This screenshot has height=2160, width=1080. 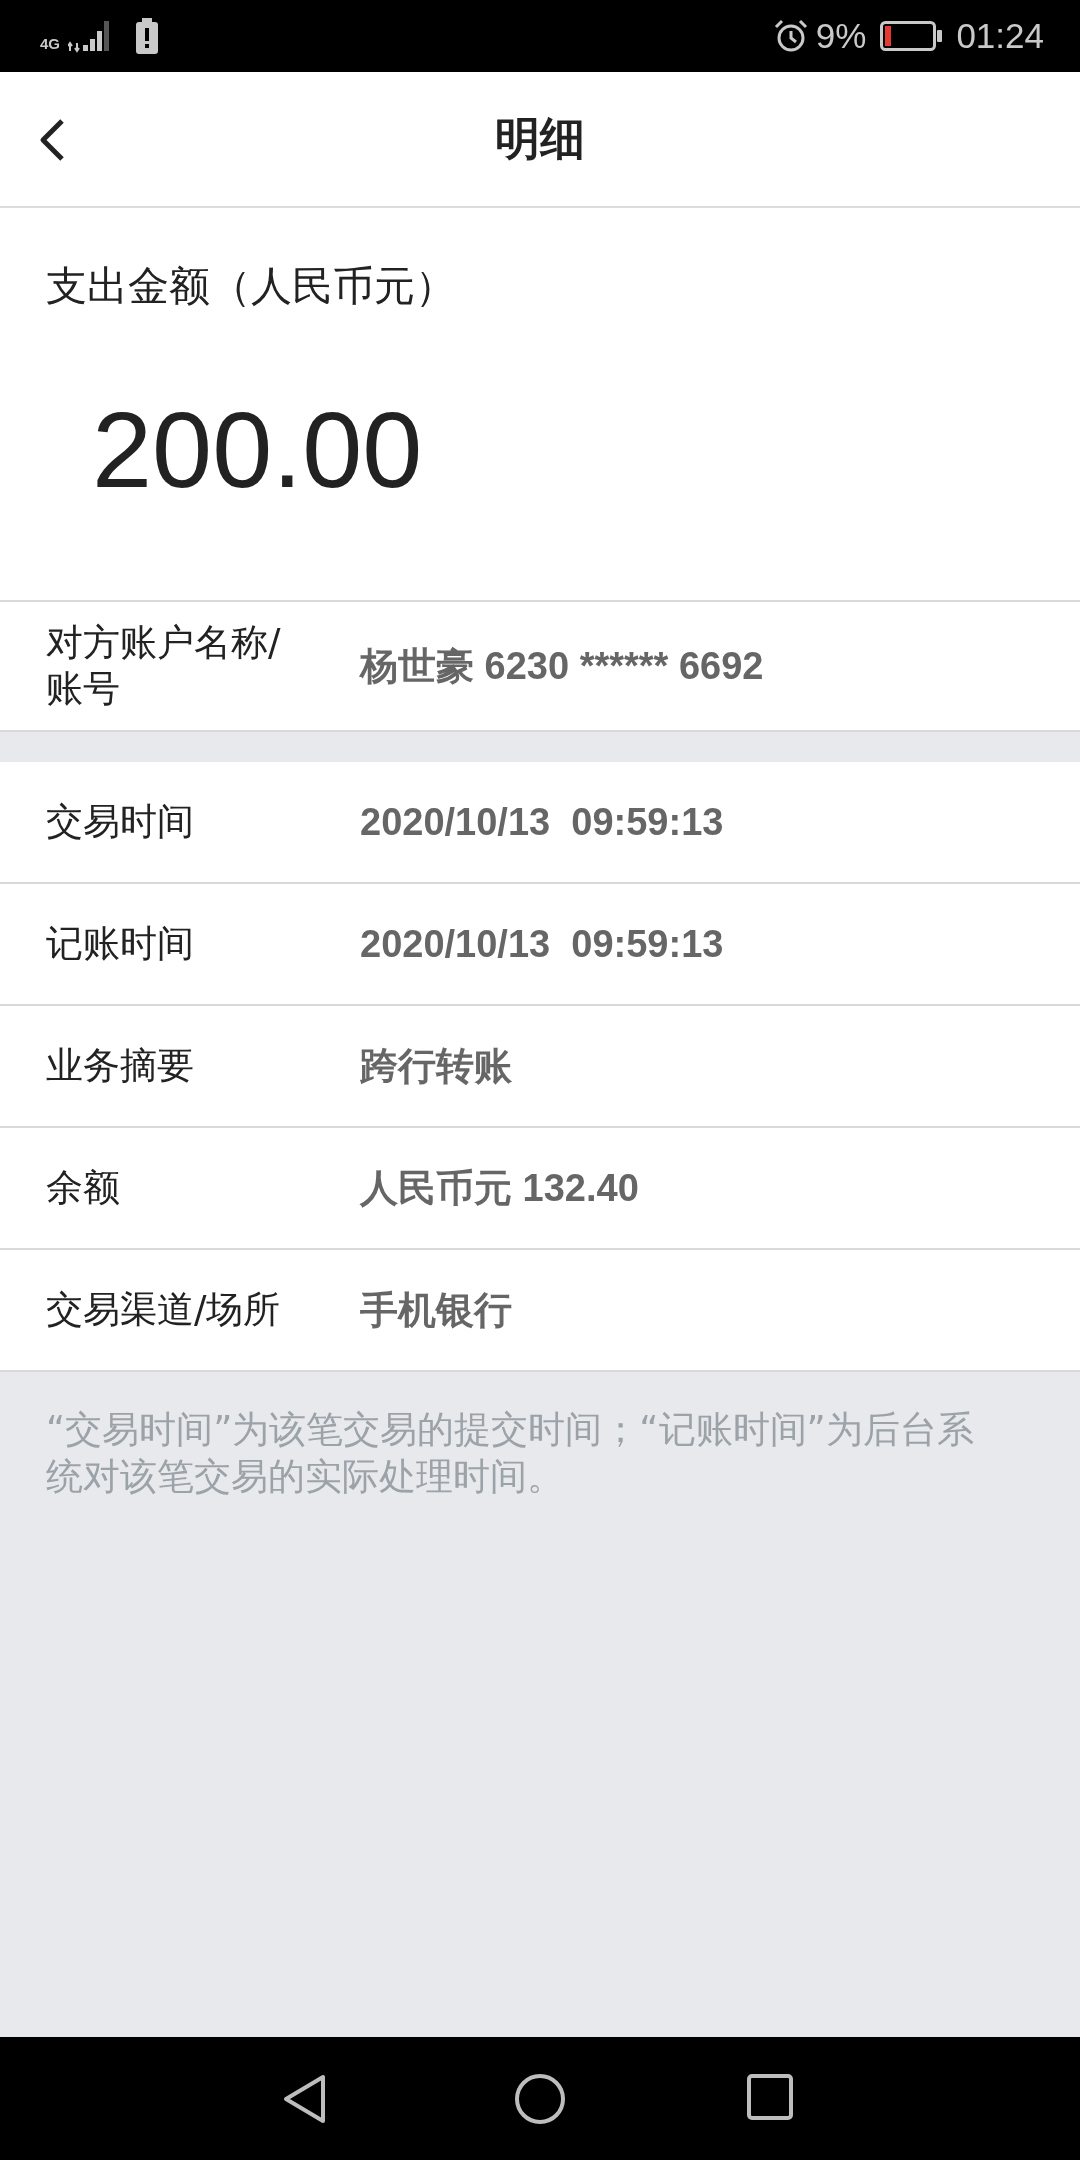 I want to click on field-value: 手机银行, so click(x=436, y=1310).